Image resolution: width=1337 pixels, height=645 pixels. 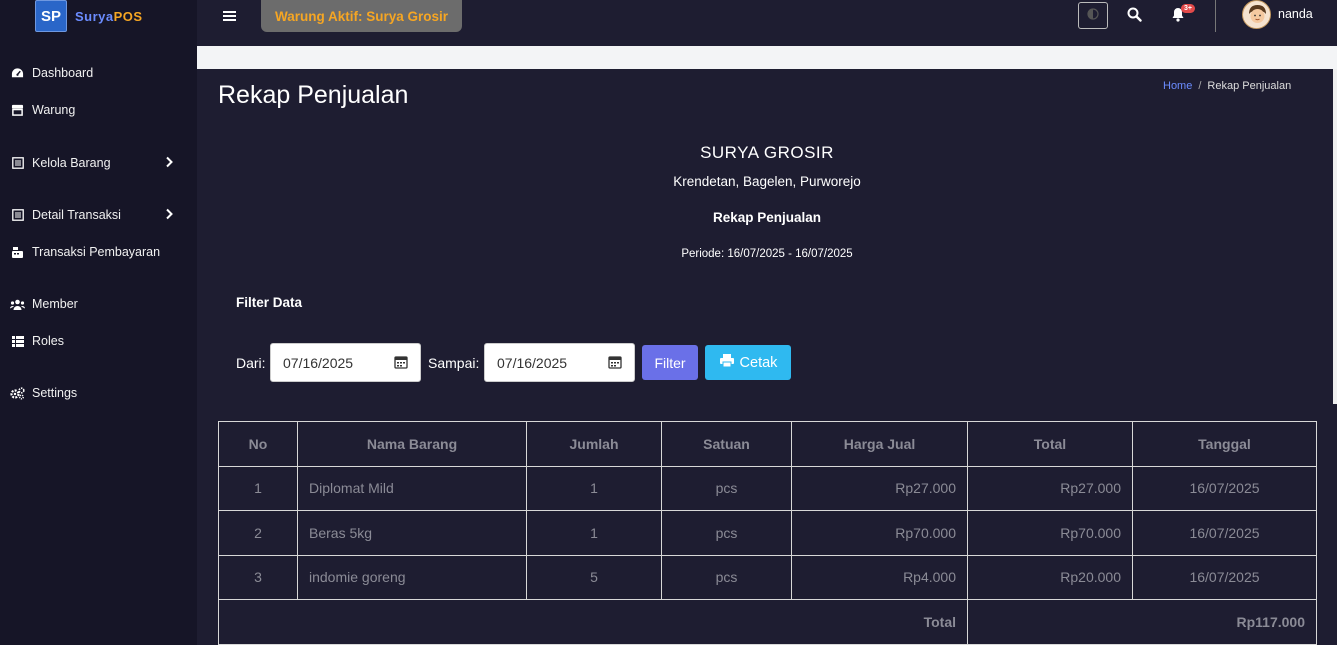 What do you see at coordinates (532, 362) in the screenshot?
I see `to-date-value: 07/16/2025` at bounding box center [532, 362].